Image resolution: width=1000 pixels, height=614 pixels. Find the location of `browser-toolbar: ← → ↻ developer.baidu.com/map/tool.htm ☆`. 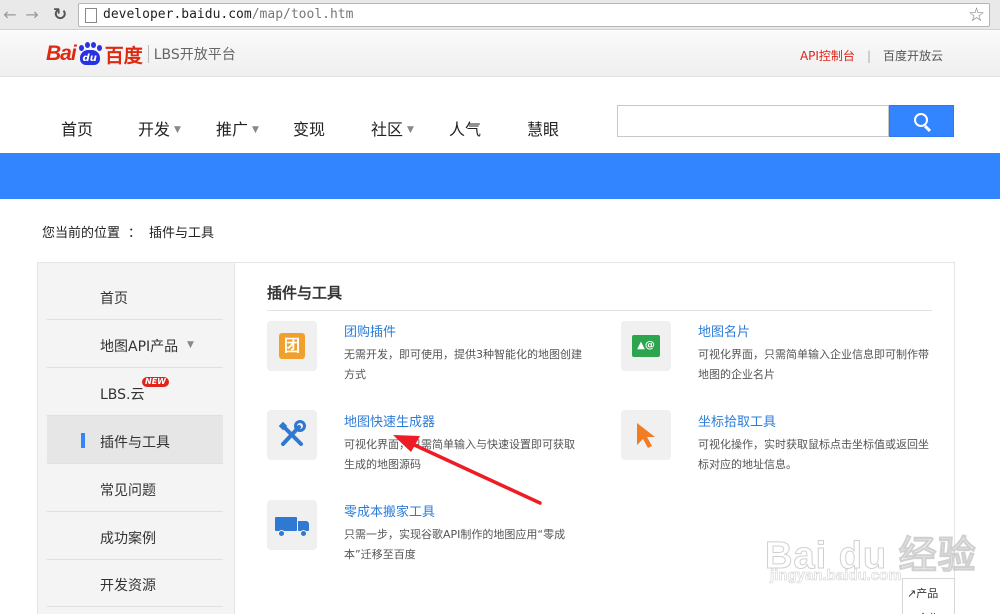

browser-toolbar: ← → ↻ developer.baidu.com/map/tool.htm ☆ is located at coordinates (500, 15).